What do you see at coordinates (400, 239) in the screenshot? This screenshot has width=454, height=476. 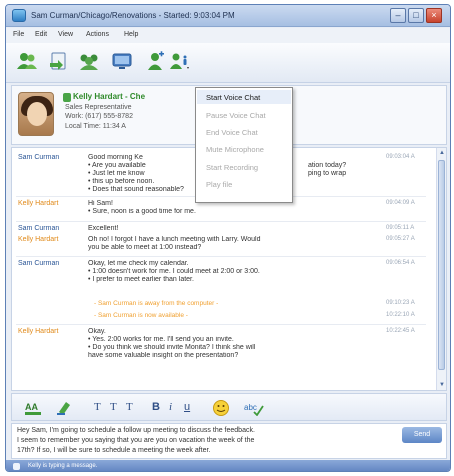 I see `message-time: 09:05:27 A` at bounding box center [400, 239].